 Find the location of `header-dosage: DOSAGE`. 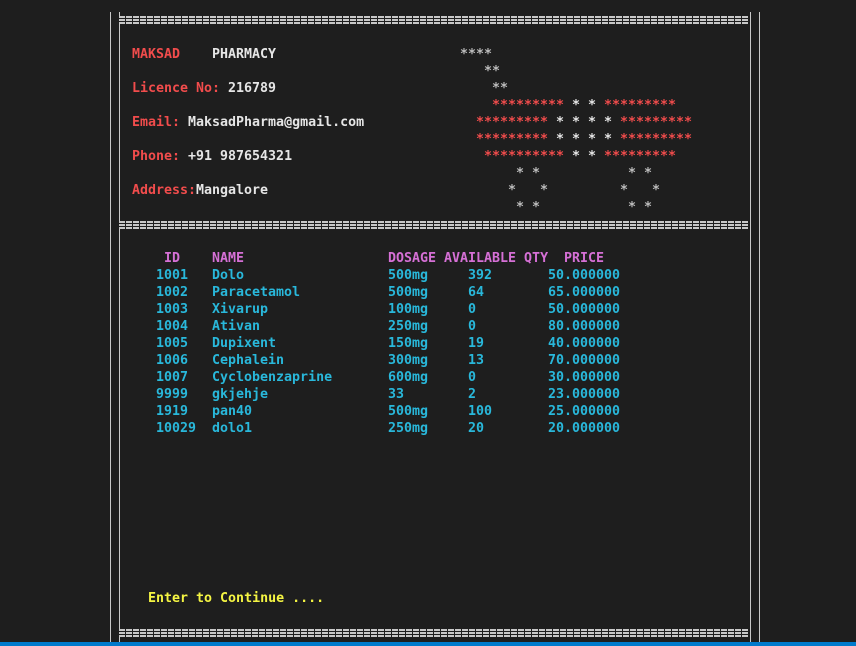

header-dosage: DOSAGE is located at coordinates (412, 258).